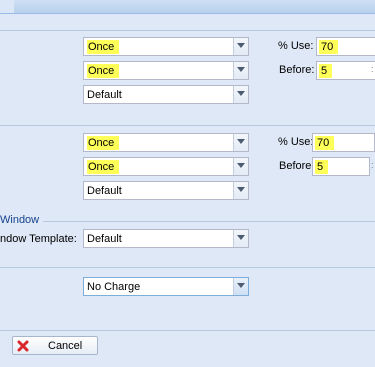 This screenshot has height=367, width=375. What do you see at coordinates (7, 6) in the screenshot?
I see `title-bar-icon-area` at bounding box center [7, 6].